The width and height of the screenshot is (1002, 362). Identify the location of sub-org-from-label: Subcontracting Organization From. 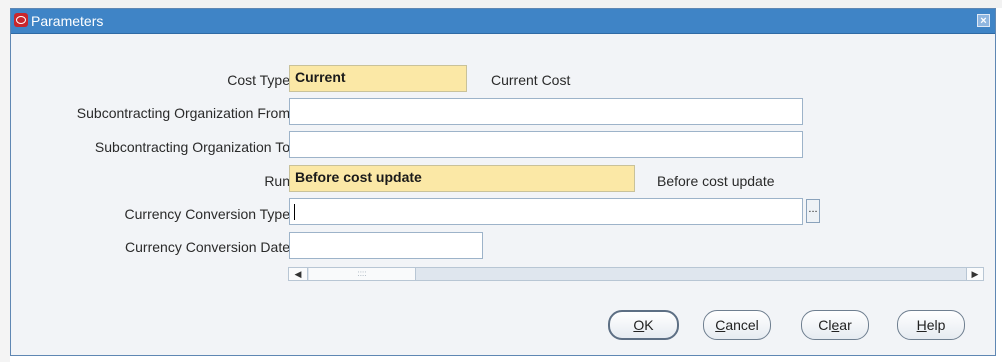
(183, 113).